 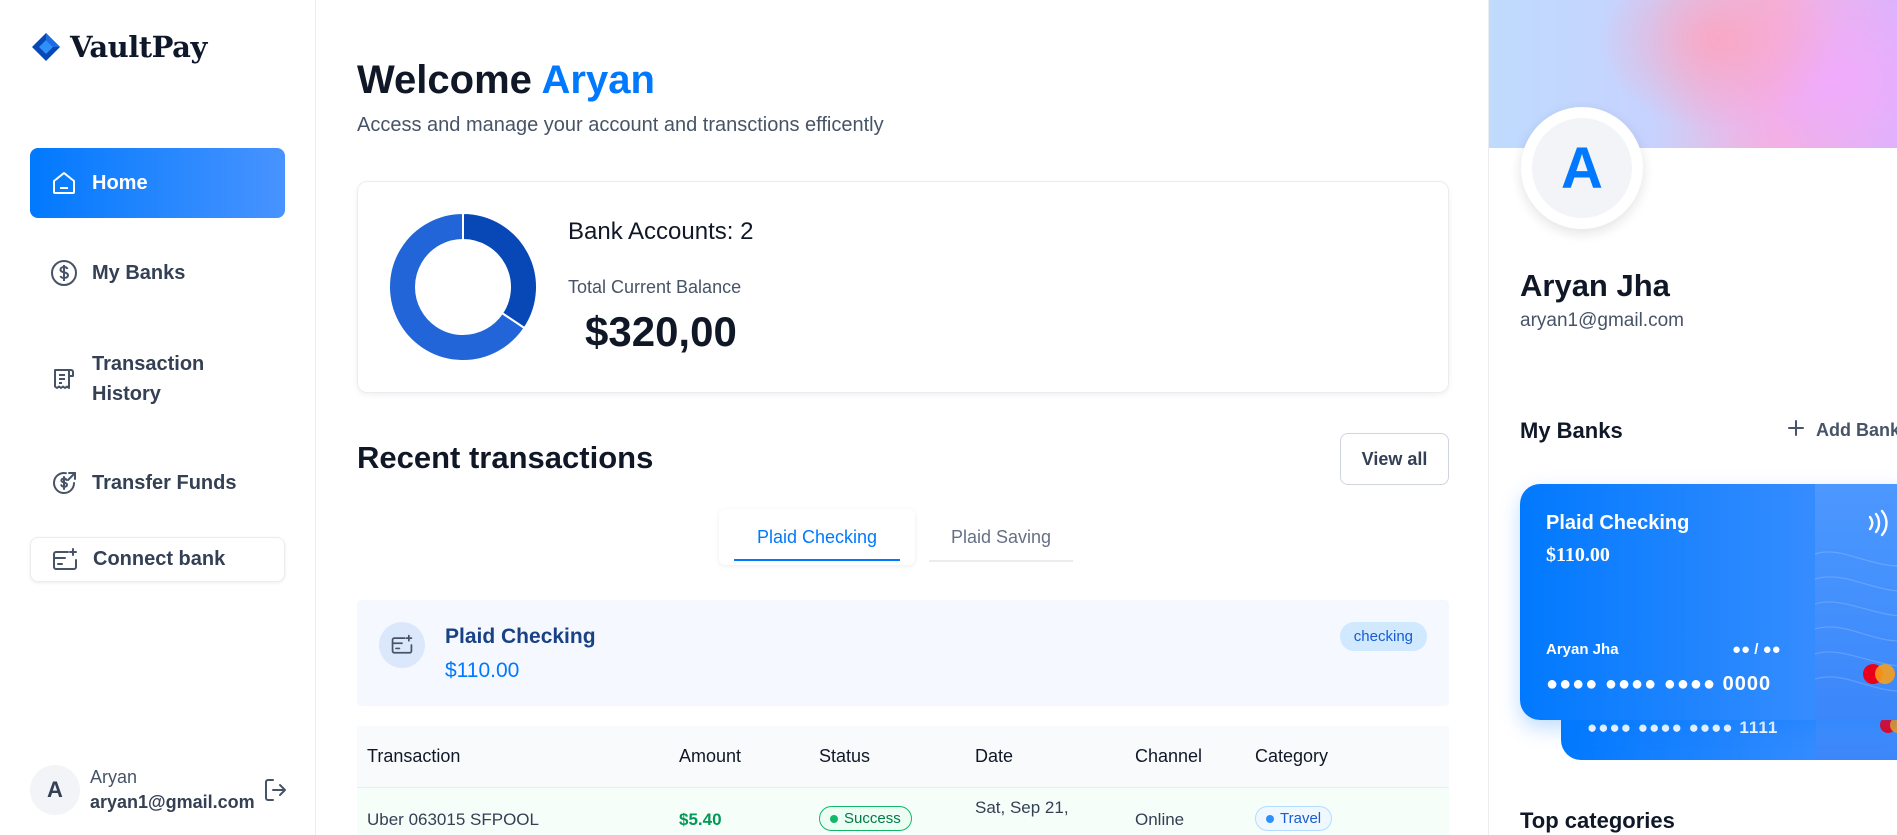 What do you see at coordinates (276, 790) in the screenshot?
I see `logout-icon` at bounding box center [276, 790].